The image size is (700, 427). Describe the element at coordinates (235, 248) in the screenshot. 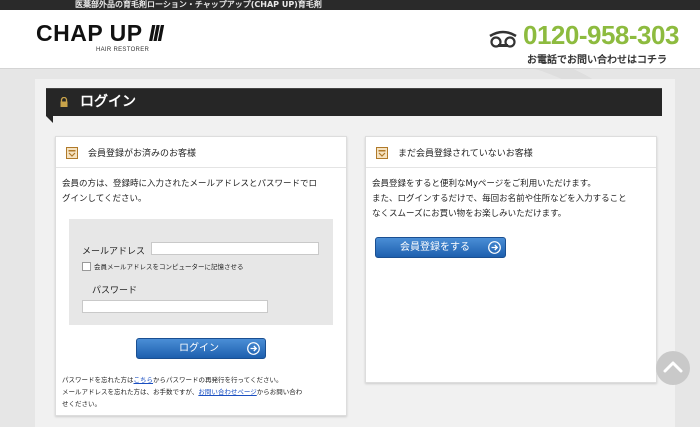

I see `email-field` at that location.